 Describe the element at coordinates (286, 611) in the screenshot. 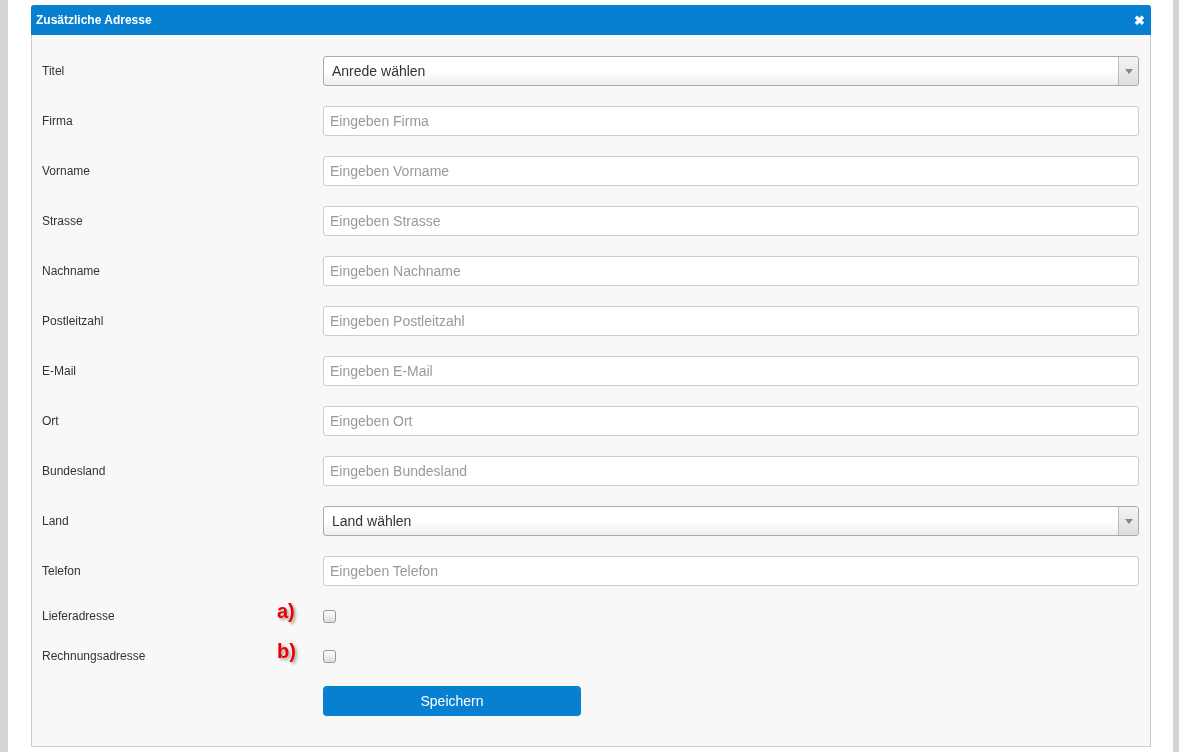

I see `annotation-label: a)` at that location.